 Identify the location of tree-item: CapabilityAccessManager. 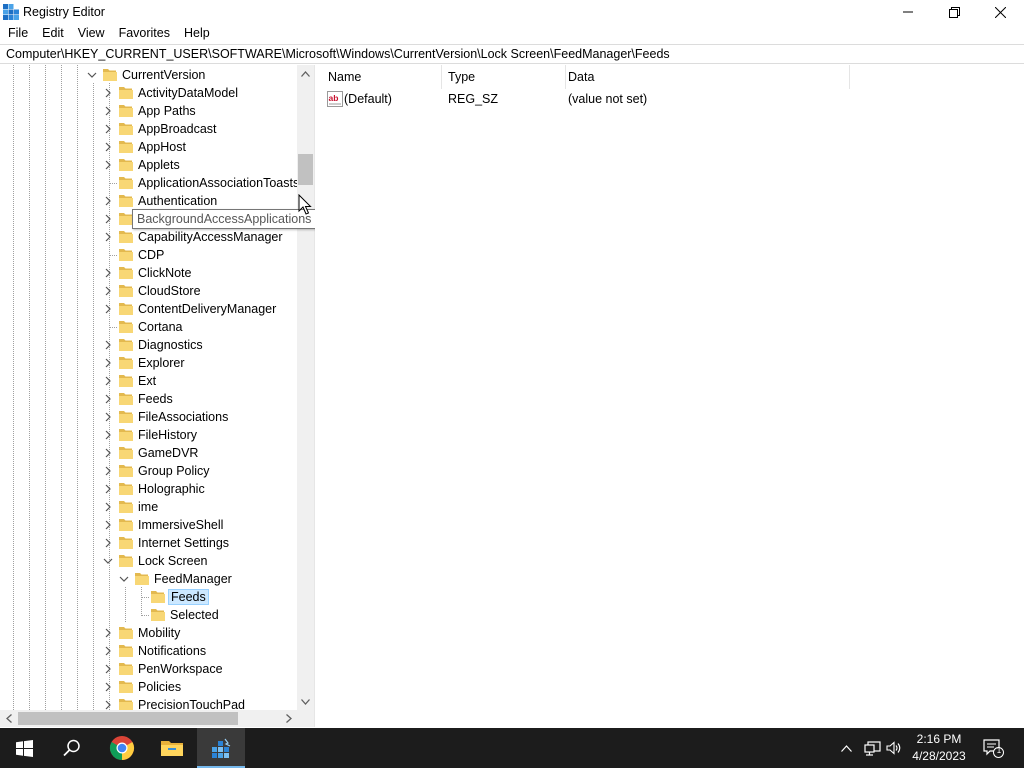
(148, 237).